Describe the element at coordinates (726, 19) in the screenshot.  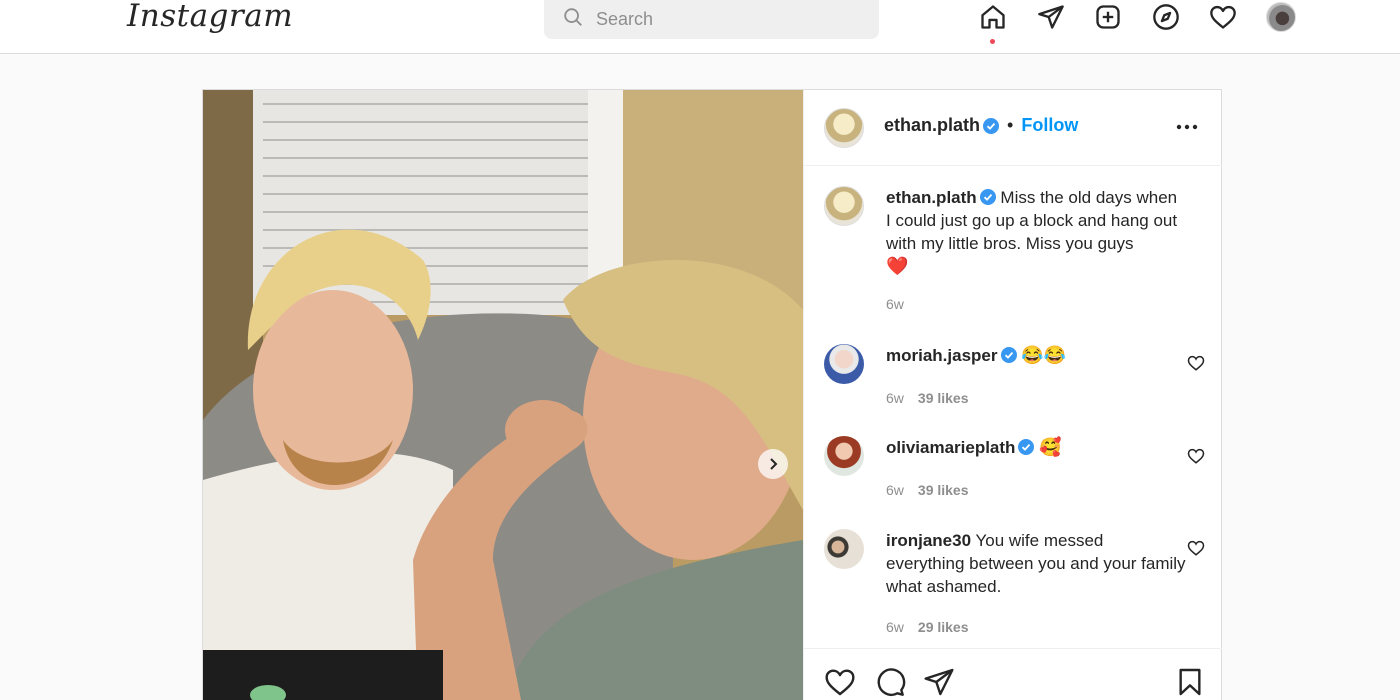
I see `search-input` at that location.